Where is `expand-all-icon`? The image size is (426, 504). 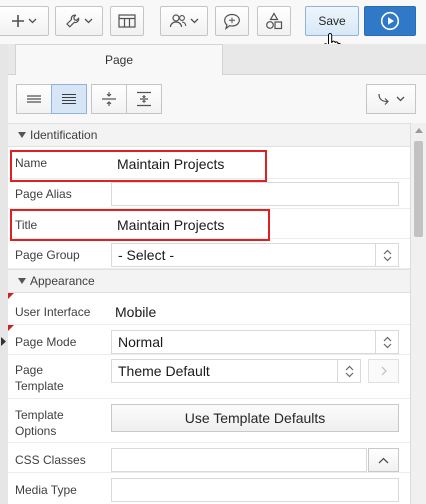
expand-all-icon is located at coordinates (144, 99).